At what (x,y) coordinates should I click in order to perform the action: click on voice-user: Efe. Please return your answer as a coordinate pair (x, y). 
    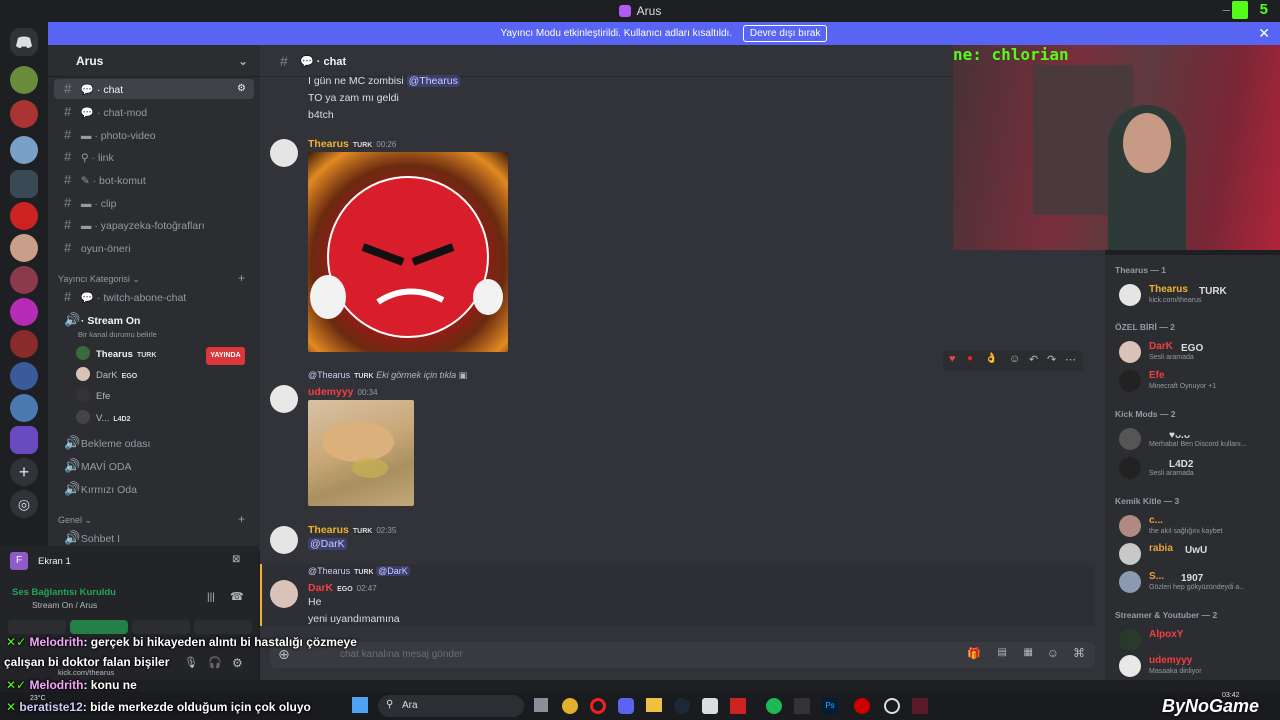
    Looking at the image, I should click on (93, 396).